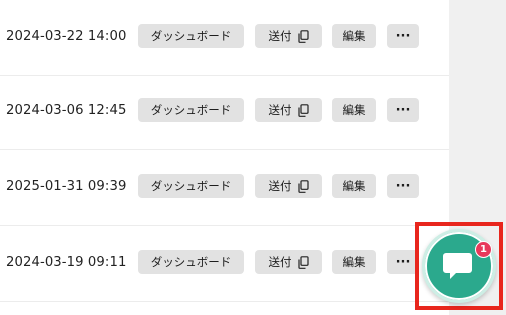 This screenshot has height=315, width=506. I want to click on row-timestamp: 2025-01-31 09:39, so click(66, 186).